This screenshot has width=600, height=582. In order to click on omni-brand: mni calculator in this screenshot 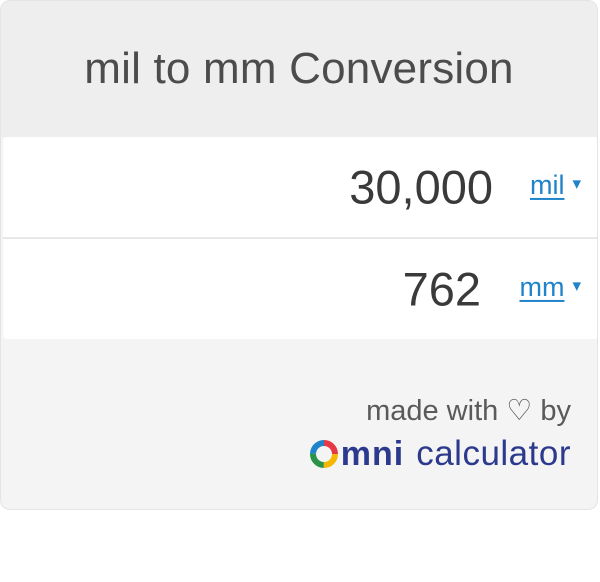, I will do `click(440, 454)`.